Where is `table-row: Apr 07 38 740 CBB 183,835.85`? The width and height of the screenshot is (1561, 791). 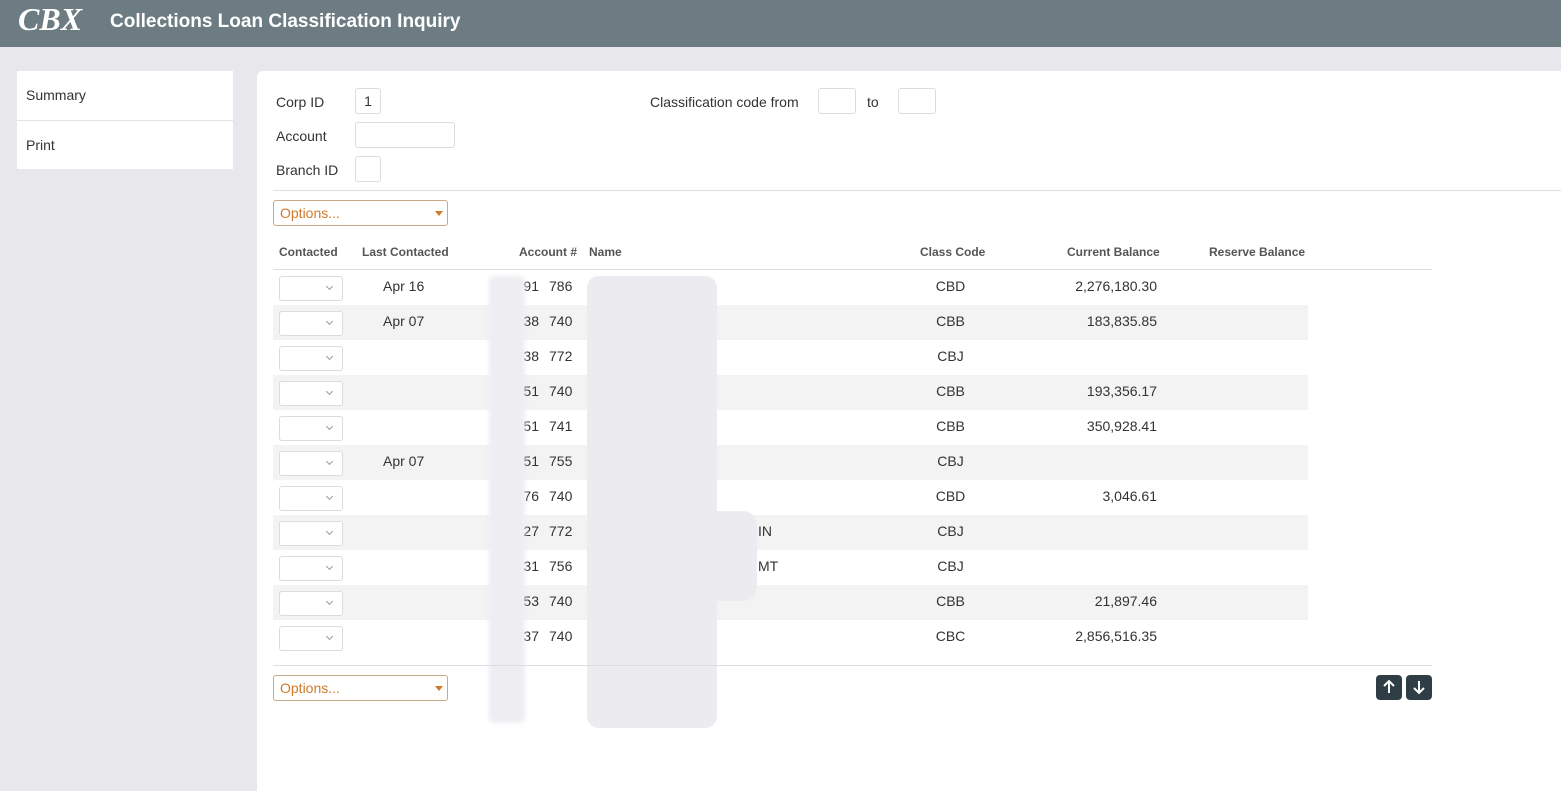 table-row: Apr 07 38 740 CBB 183,835.85 is located at coordinates (790, 322).